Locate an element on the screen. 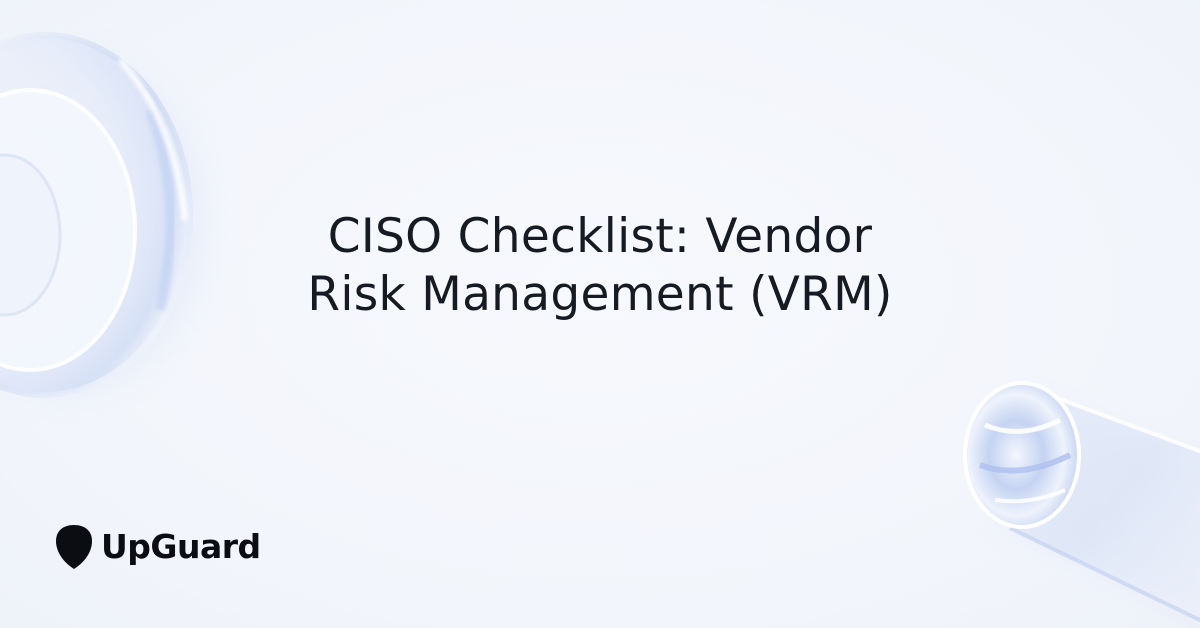 The image size is (1200, 628). brand-logo: UpGuard is located at coordinates (157, 547).